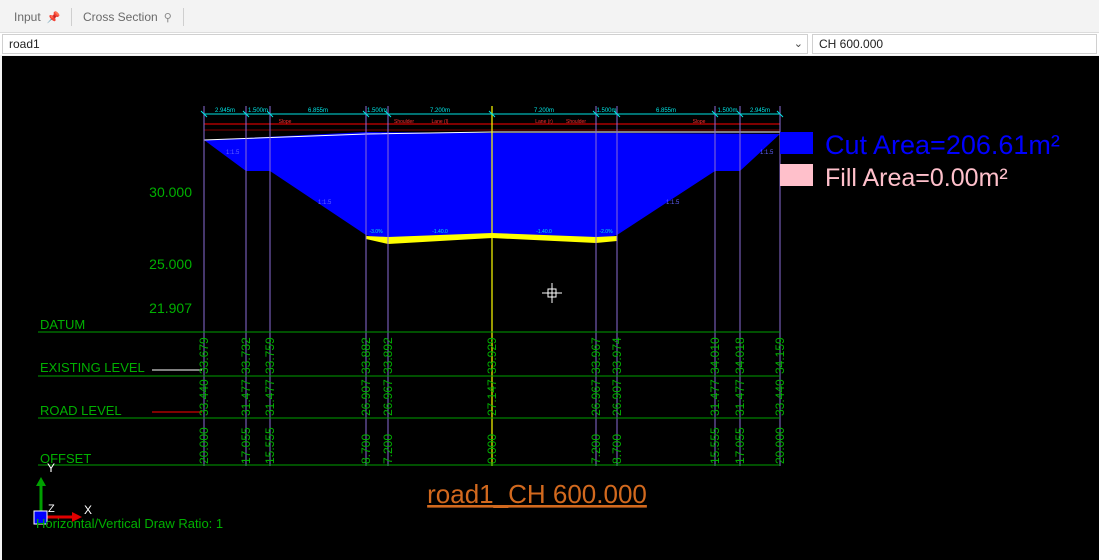 The height and width of the screenshot is (560, 1099). I want to click on ucs-axis-icon: Y Z X, so click(62, 493).